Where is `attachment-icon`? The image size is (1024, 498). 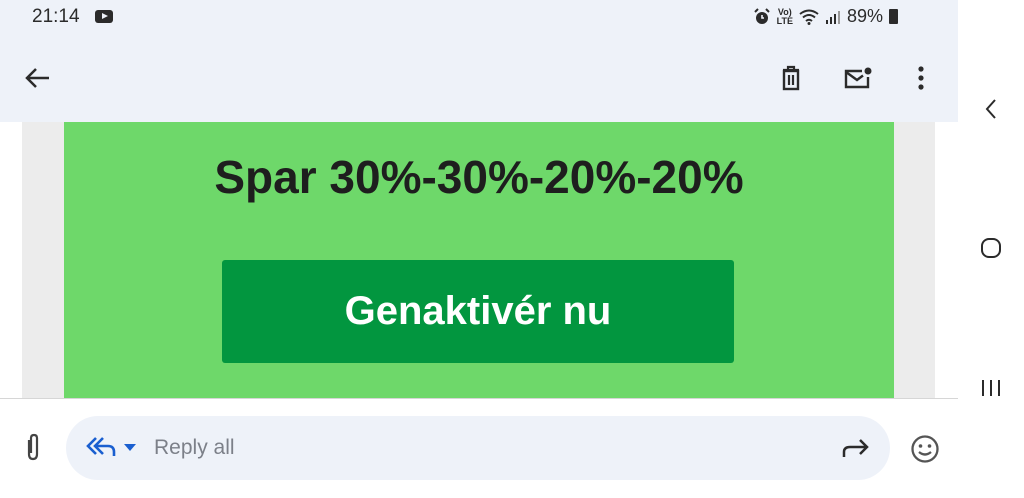
attachment-icon is located at coordinates (33, 447).